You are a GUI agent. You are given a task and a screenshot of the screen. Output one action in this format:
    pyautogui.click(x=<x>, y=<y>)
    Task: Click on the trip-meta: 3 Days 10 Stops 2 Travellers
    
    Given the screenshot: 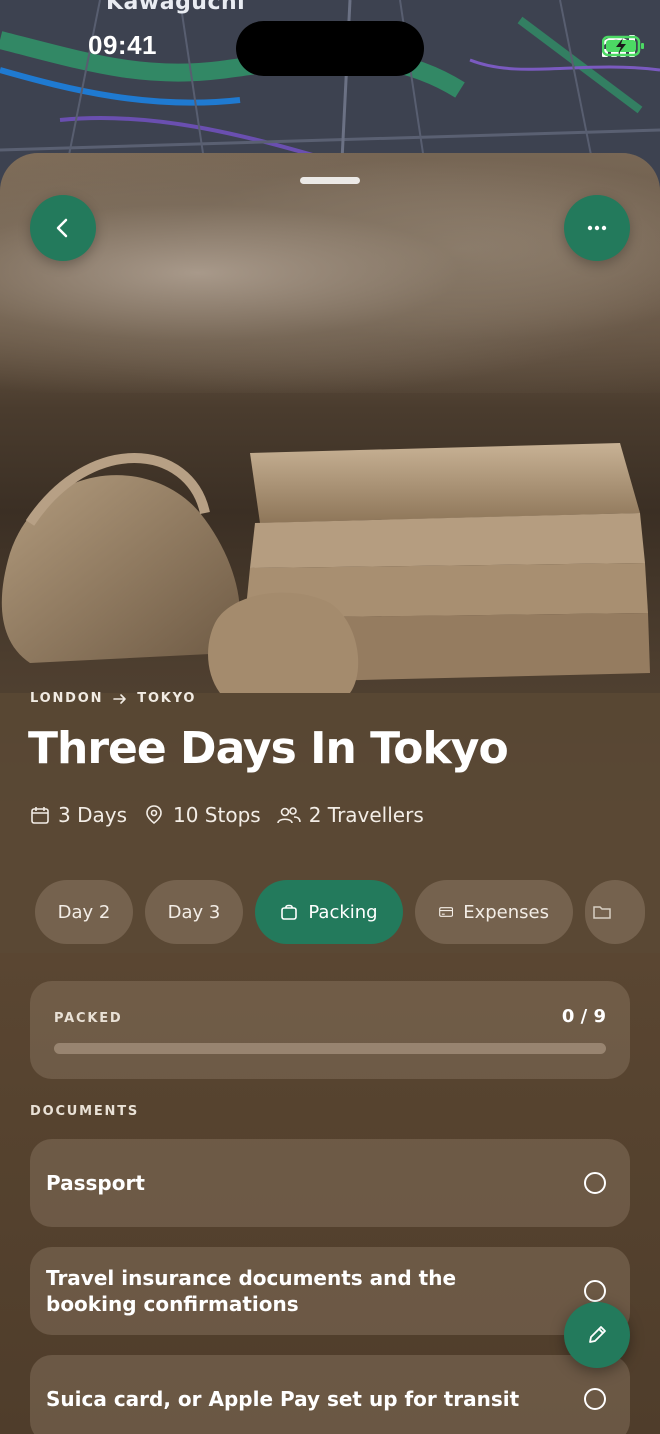 What is the action you would take?
    pyautogui.click(x=227, y=815)
    